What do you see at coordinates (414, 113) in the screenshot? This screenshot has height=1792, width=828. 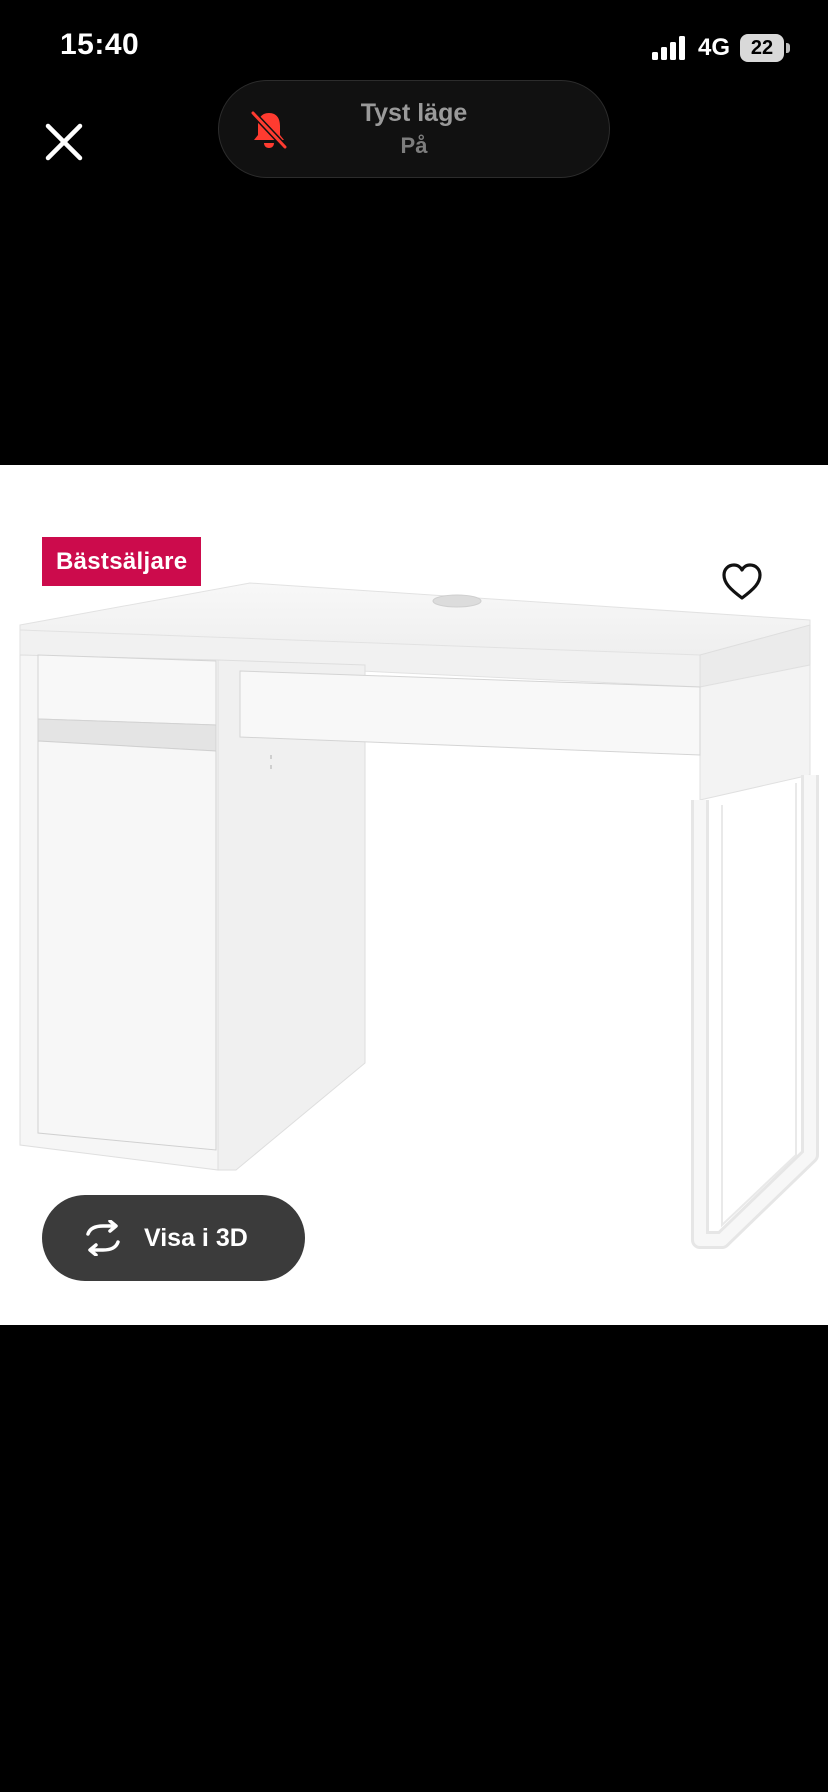 I see `toast-title: Tyst läge` at bounding box center [414, 113].